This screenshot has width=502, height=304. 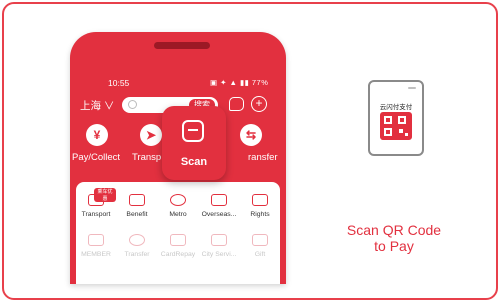 What do you see at coordinates (236, 104) in the screenshot?
I see `message-icon` at bounding box center [236, 104].